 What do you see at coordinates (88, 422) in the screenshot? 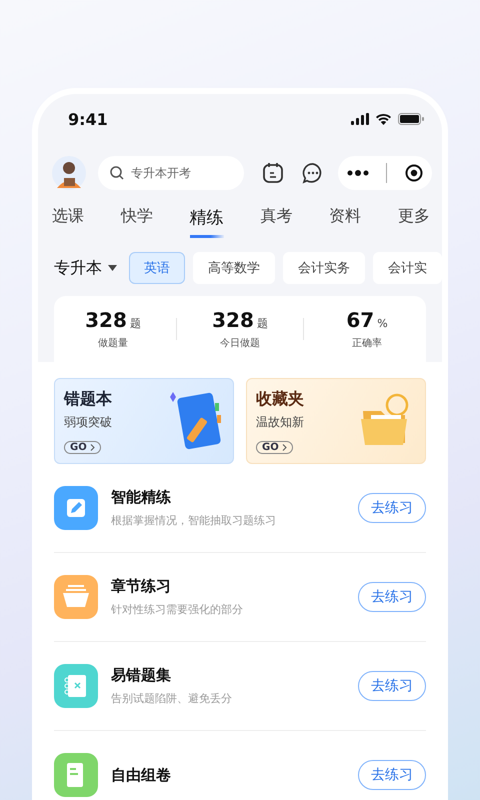
I see `card-subtitle: 弱项突破` at bounding box center [88, 422].